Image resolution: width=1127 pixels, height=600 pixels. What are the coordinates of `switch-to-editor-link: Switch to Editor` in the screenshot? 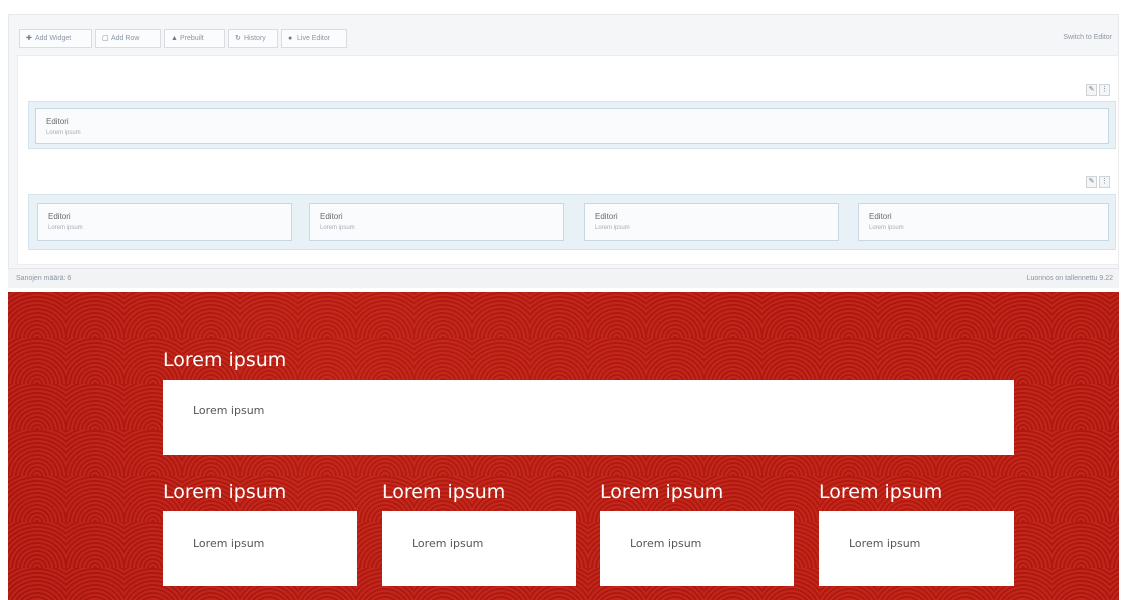 It's located at (1087, 37).